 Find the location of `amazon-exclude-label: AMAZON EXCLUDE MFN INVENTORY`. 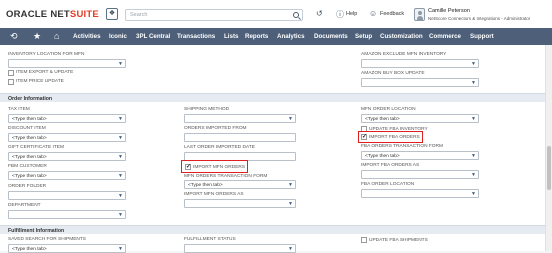

amazon-exclude-label: AMAZON EXCLUDE MFN INVENTORY is located at coordinates (404, 54).